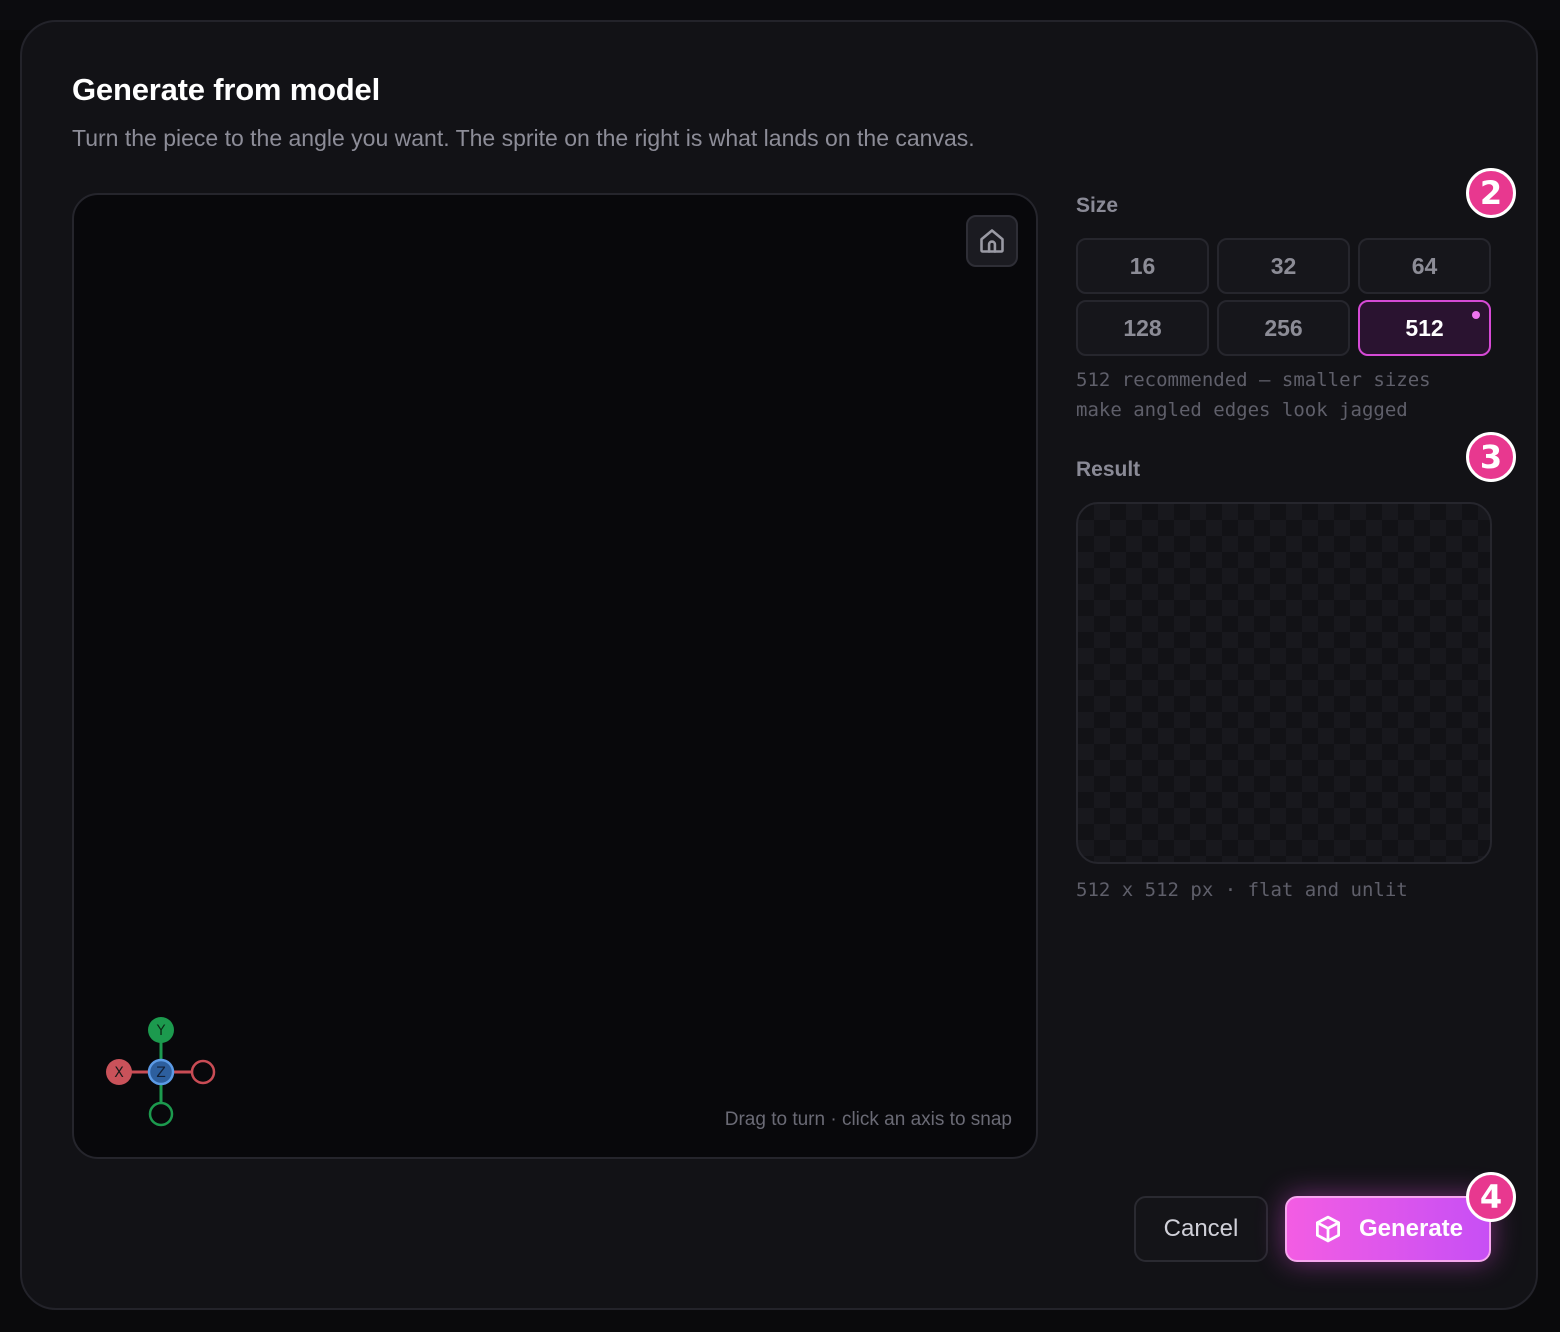 This screenshot has width=1560, height=1332. Describe the element at coordinates (161, 1114) in the screenshot. I see `axis-y-negative-handle` at that location.